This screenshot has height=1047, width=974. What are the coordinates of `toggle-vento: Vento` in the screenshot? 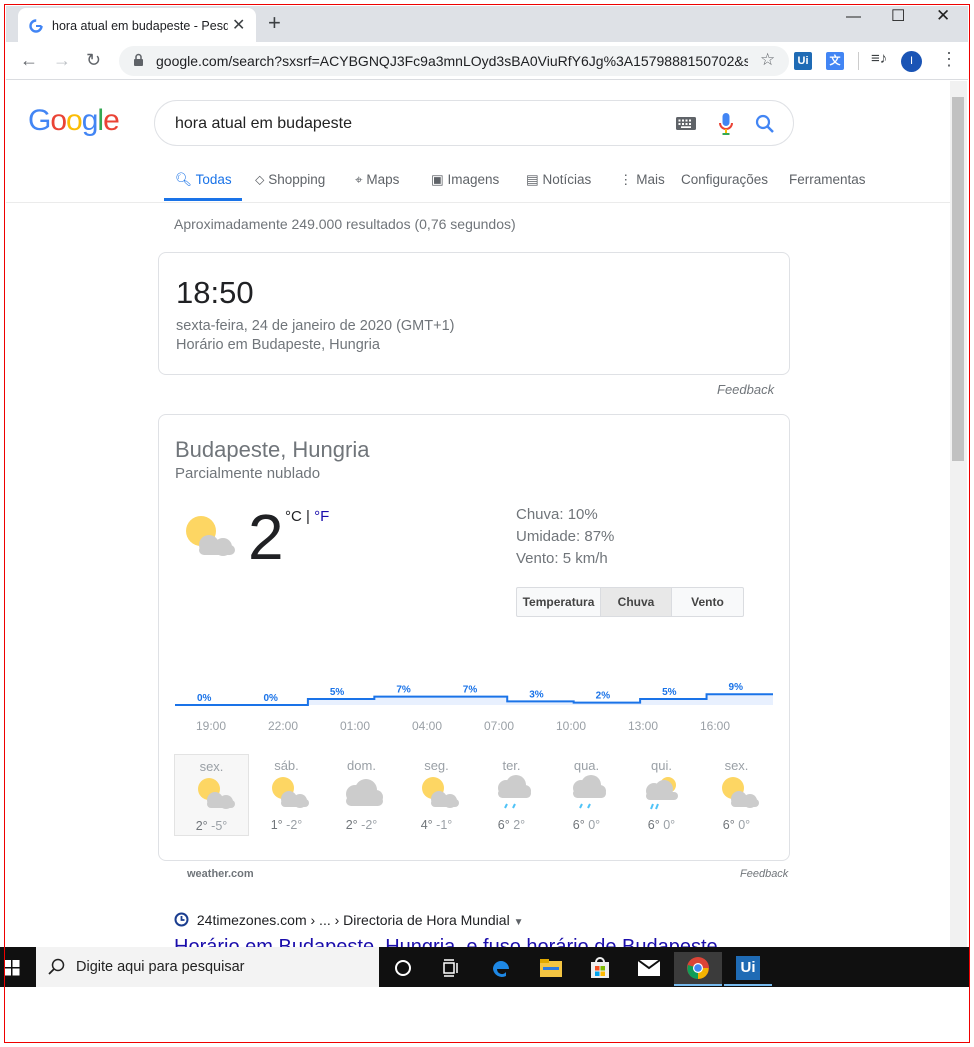 It's located at (707, 602).